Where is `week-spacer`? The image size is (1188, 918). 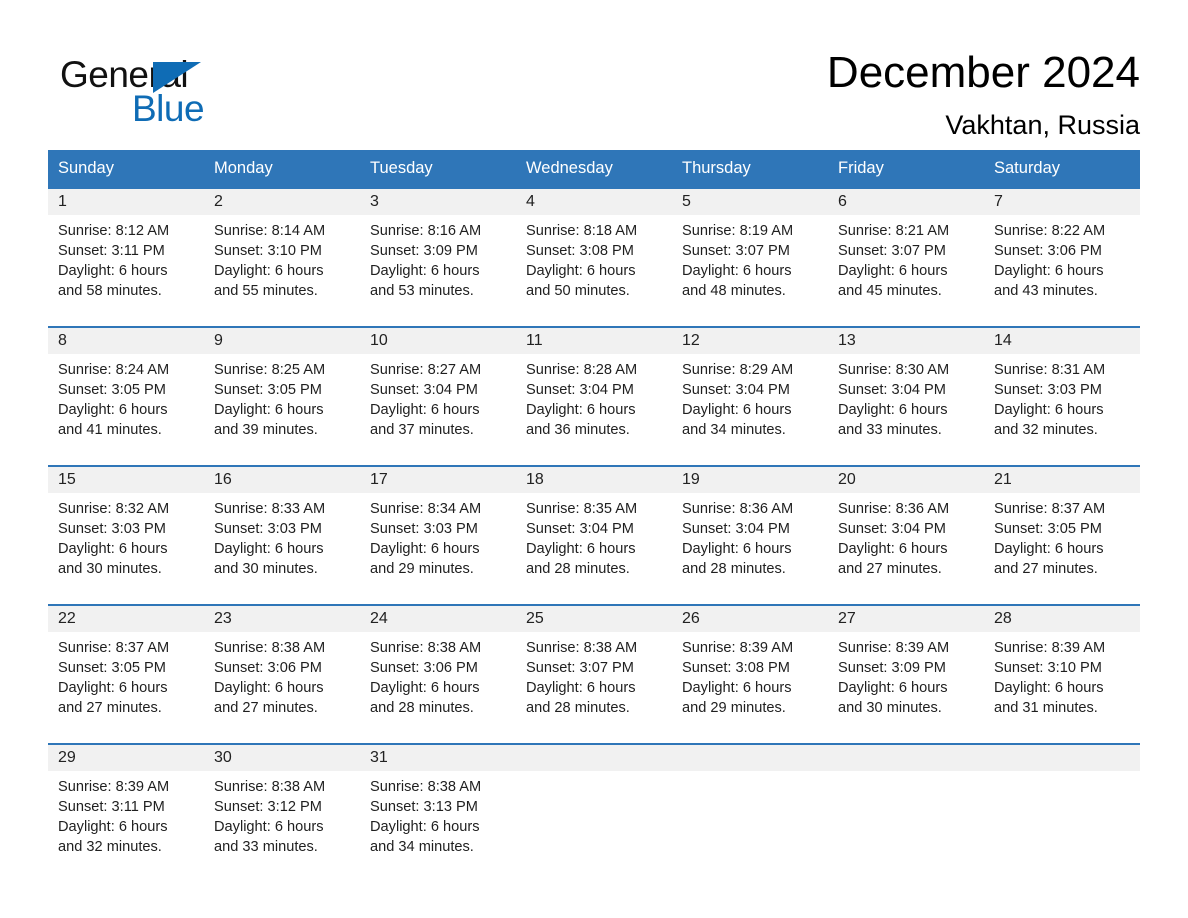 week-spacer is located at coordinates (594, 737).